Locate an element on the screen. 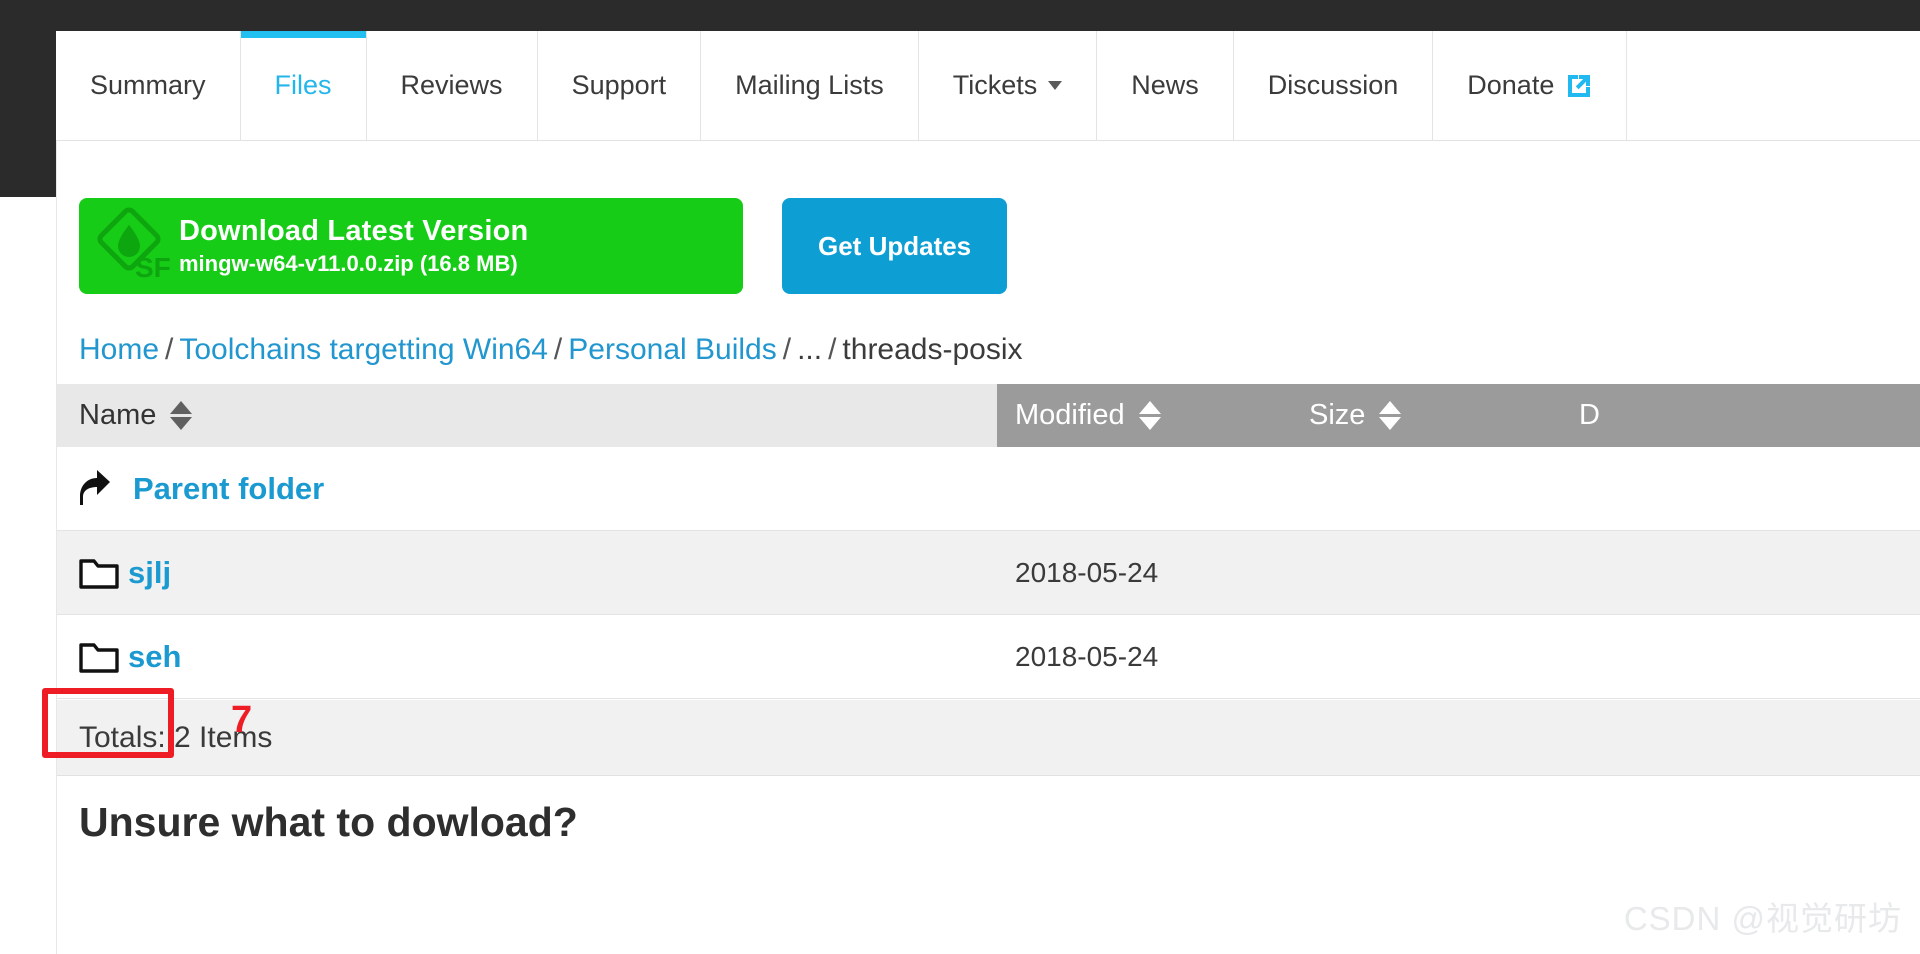 This screenshot has height=954, width=1920. csdn-watermark: CSDN @视觉研坊 is located at coordinates (1762, 918).